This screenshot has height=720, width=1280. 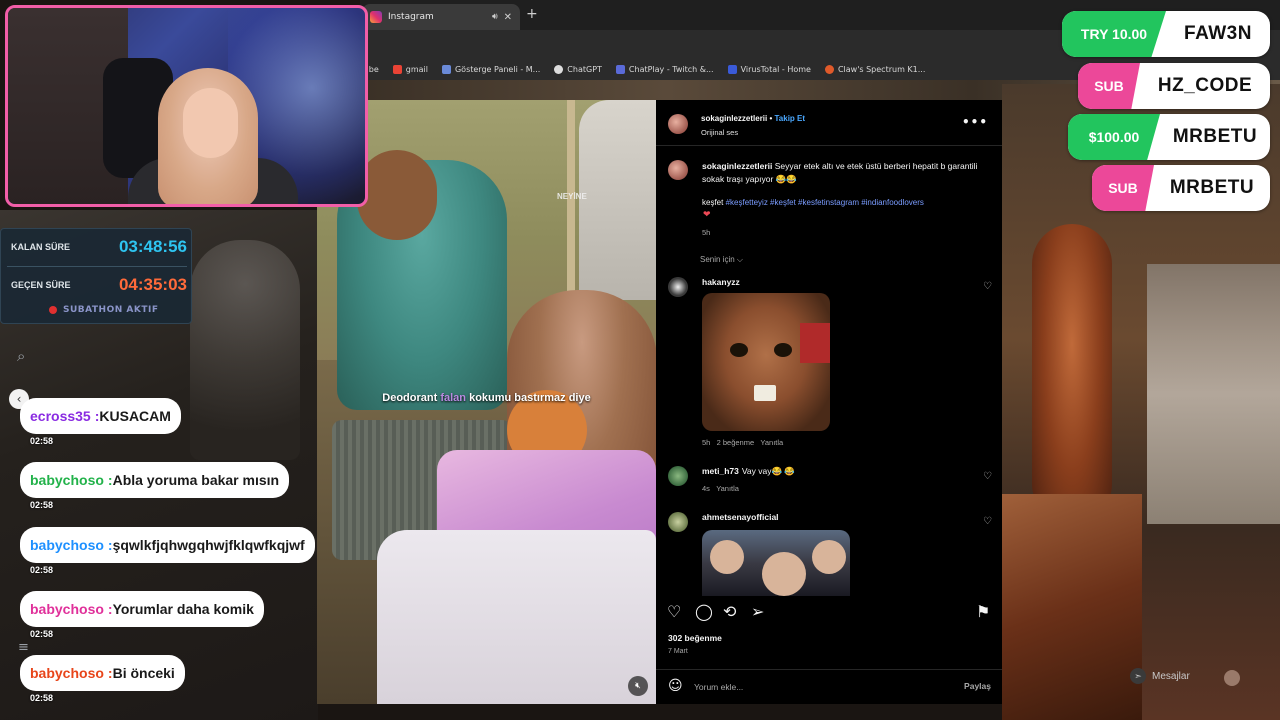 I want to click on remaining-label: KALAN SÜRE, so click(x=41, y=247).